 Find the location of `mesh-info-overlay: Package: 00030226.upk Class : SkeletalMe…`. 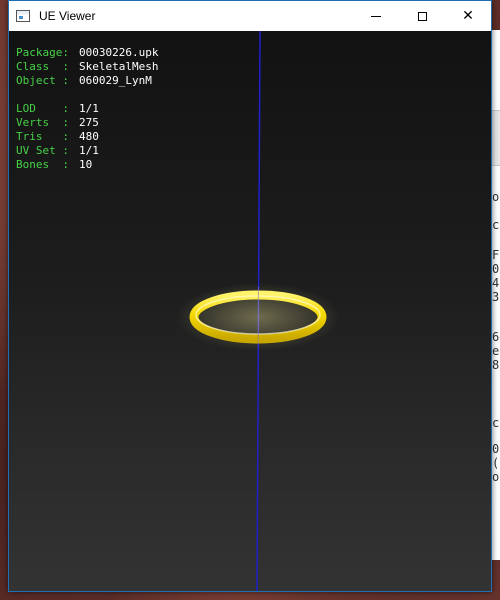

mesh-info-overlay: Package: 00030226.upk Class : SkeletalMe… is located at coordinates (87, 109).